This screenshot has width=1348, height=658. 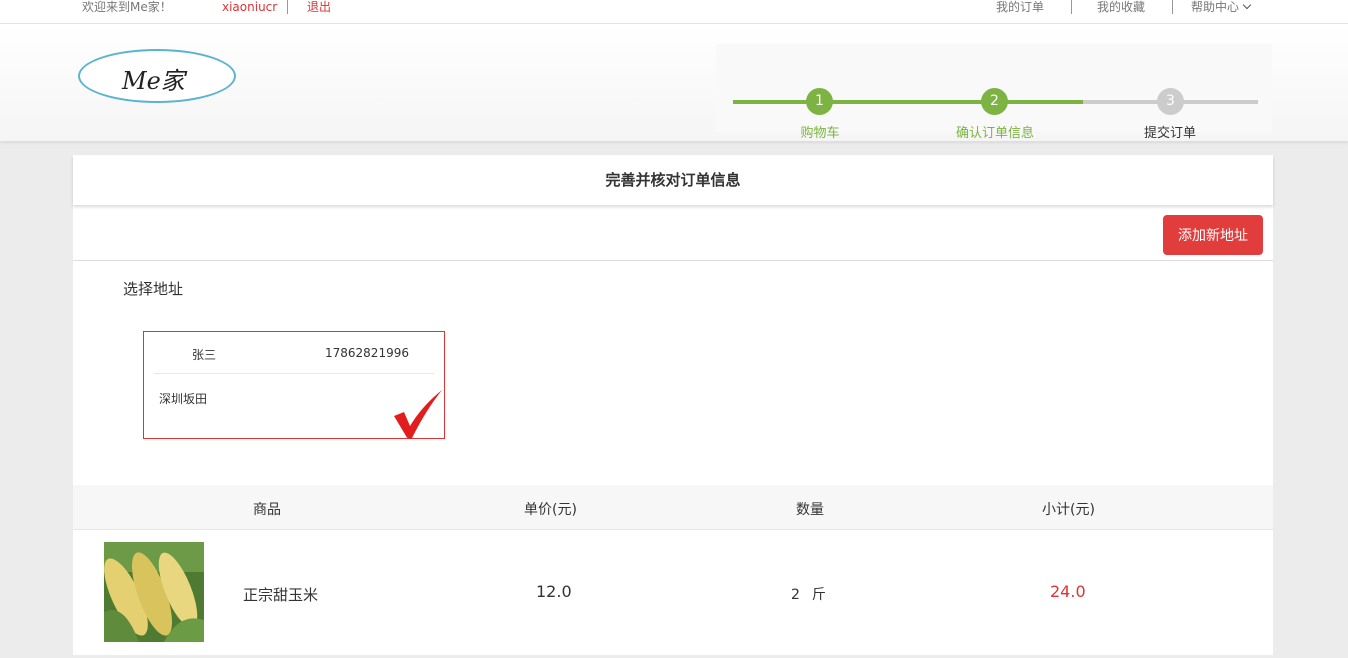 I want to click on quantity-value: 2斤, so click(x=808, y=594).